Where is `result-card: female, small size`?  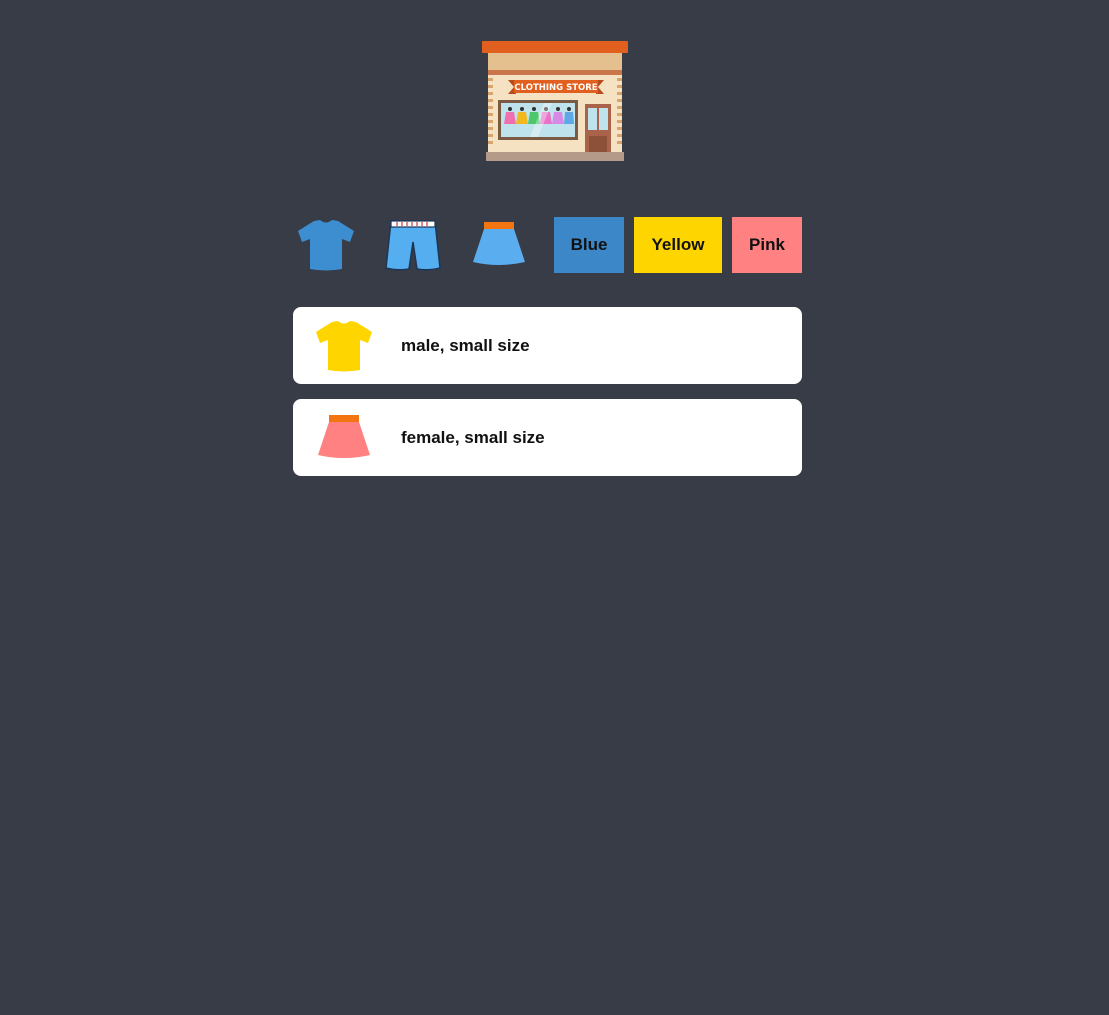 result-card: female, small size is located at coordinates (547, 437).